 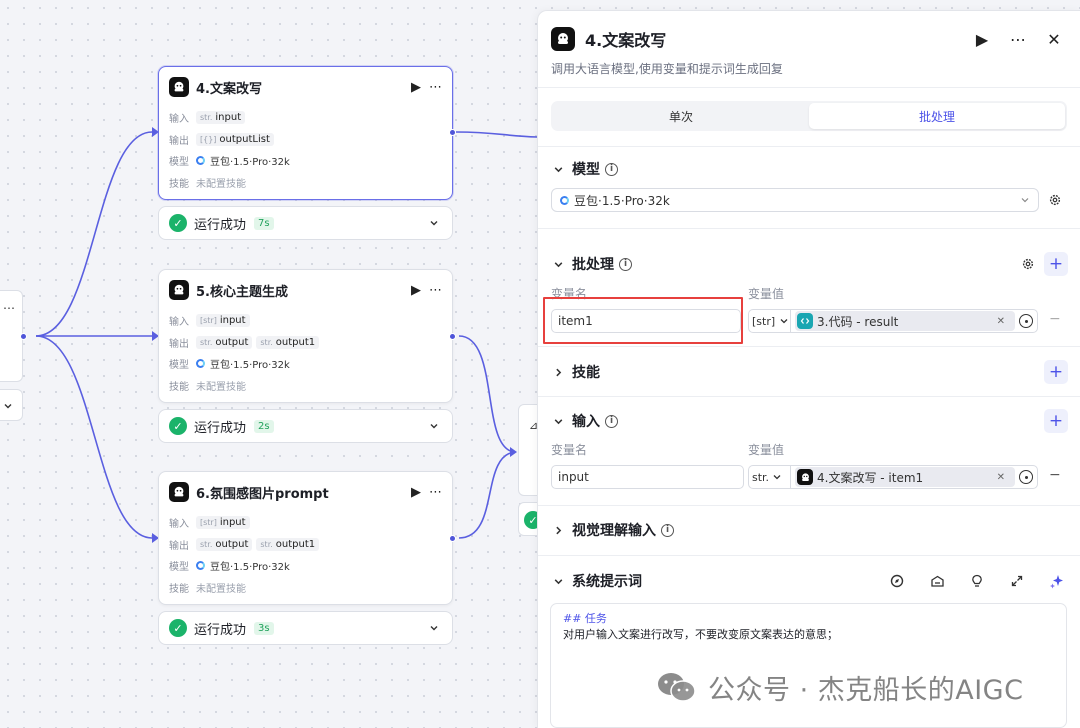 What do you see at coordinates (1055, 200) in the screenshot?
I see `model-settings-gear-icon` at bounding box center [1055, 200].